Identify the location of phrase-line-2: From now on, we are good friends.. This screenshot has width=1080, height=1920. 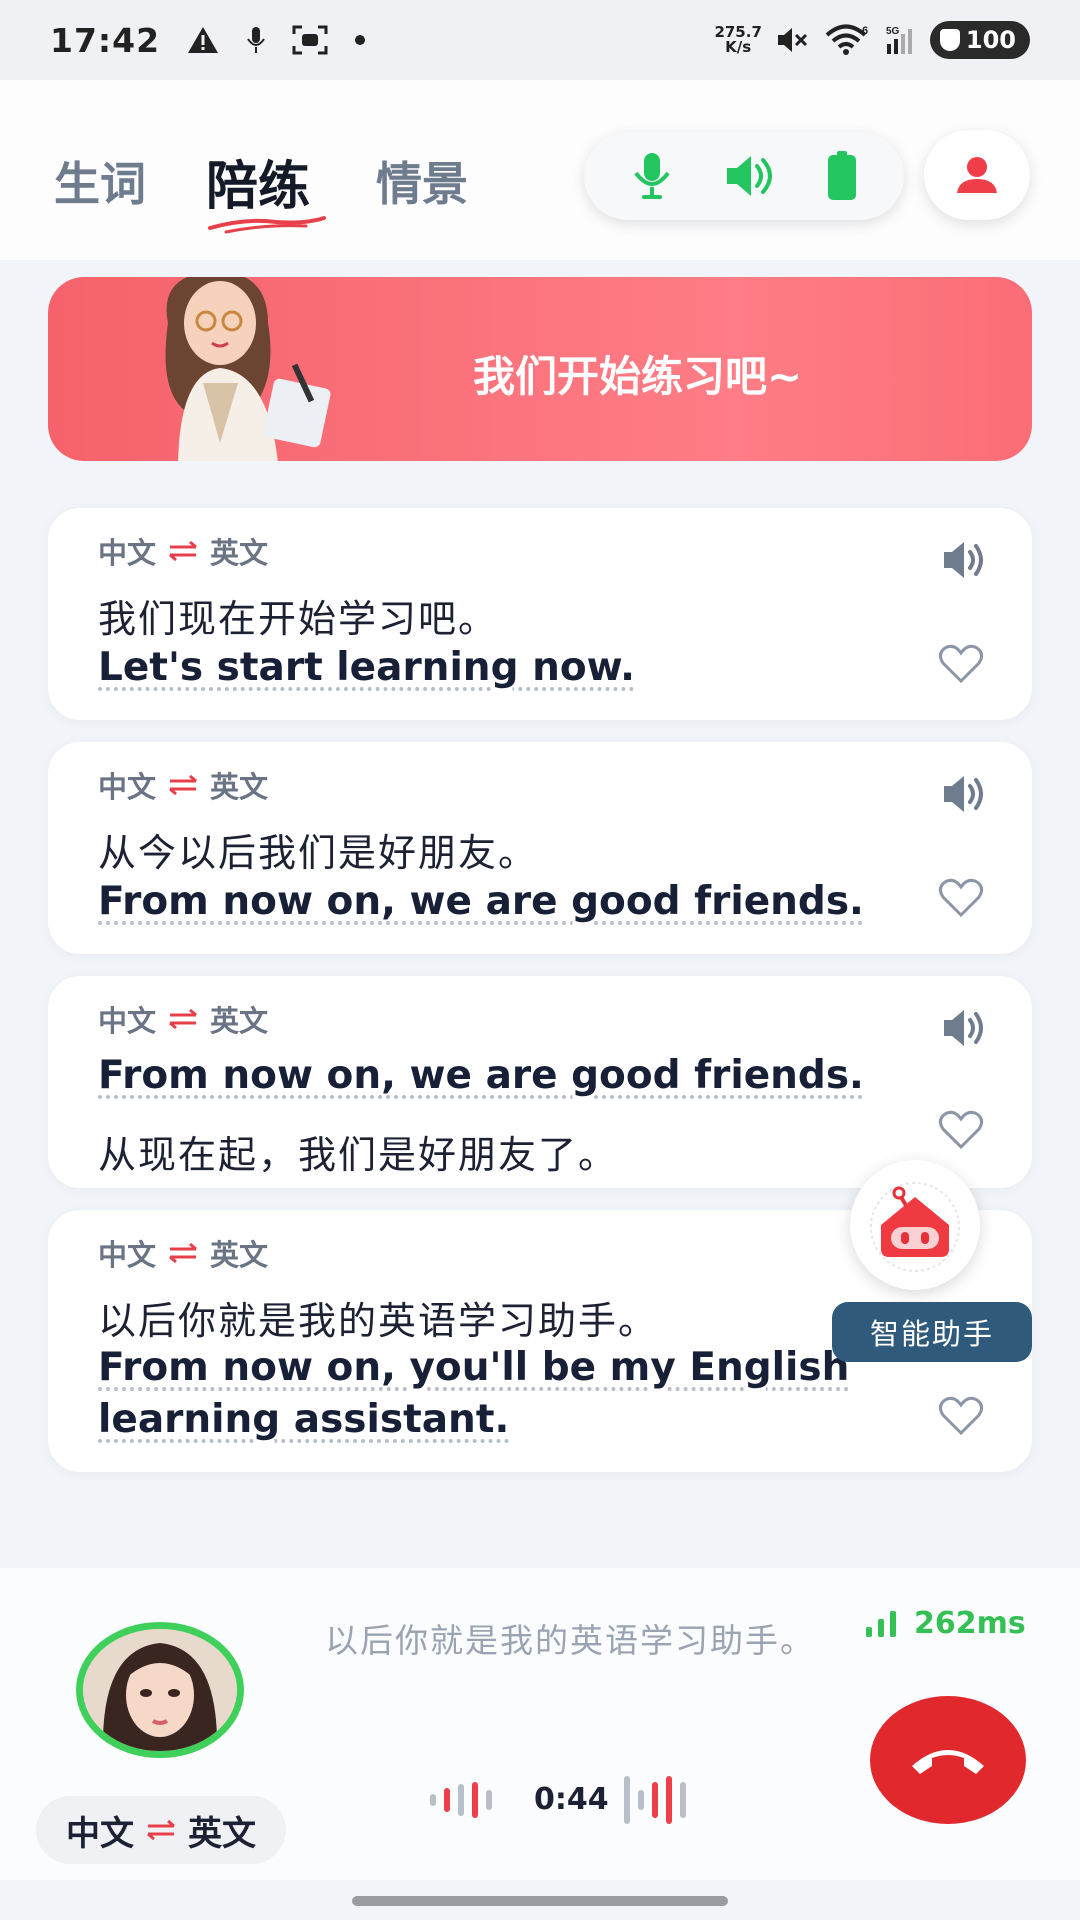
(481, 901).